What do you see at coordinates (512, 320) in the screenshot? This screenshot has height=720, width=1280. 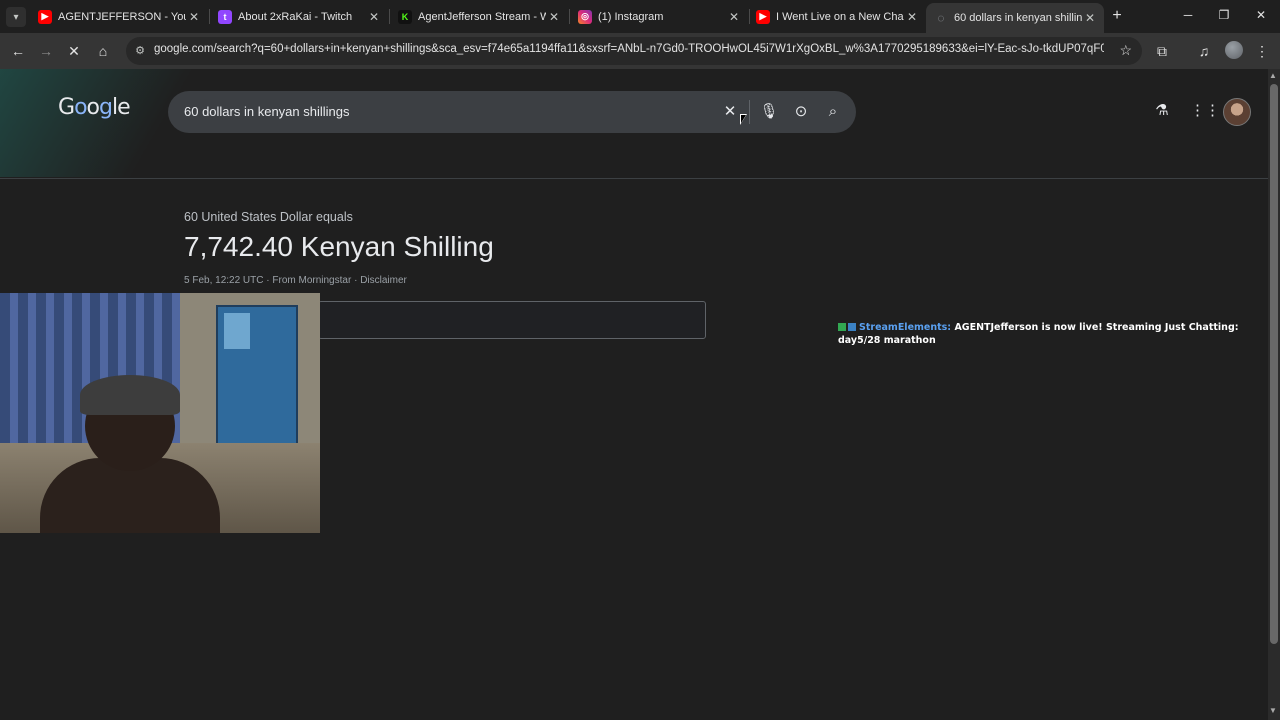 I see `currency-amount-input` at bounding box center [512, 320].